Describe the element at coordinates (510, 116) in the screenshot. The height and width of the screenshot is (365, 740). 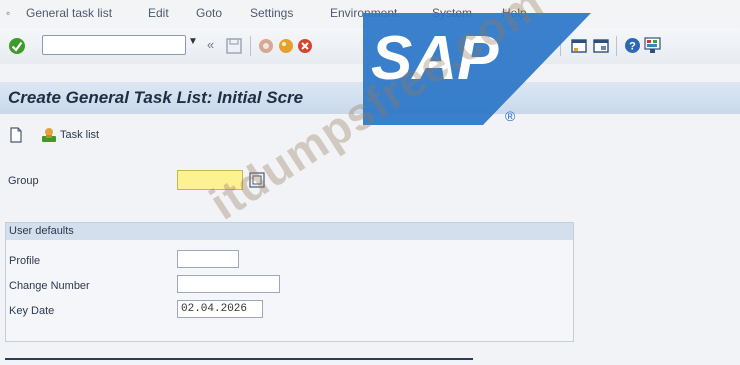
I see `registered-mark: ®` at that location.